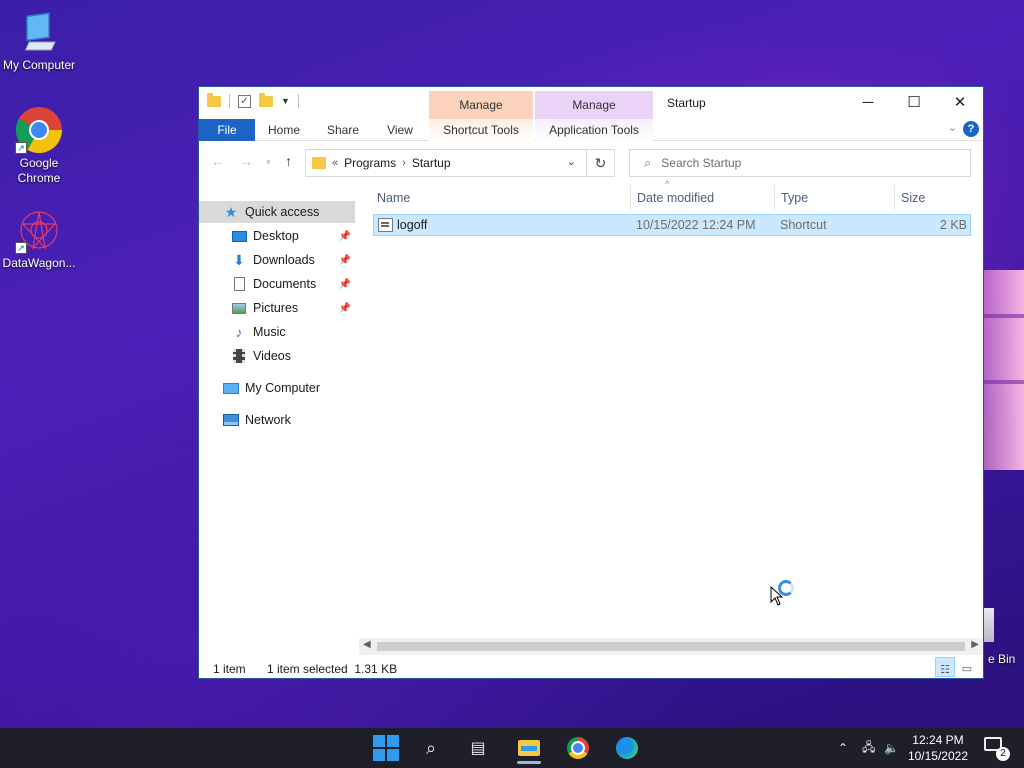 The width and height of the screenshot is (1024, 768). What do you see at coordinates (269, 332) in the screenshot?
I see `nav-item-label: Music` at bounding box center [269, 332].